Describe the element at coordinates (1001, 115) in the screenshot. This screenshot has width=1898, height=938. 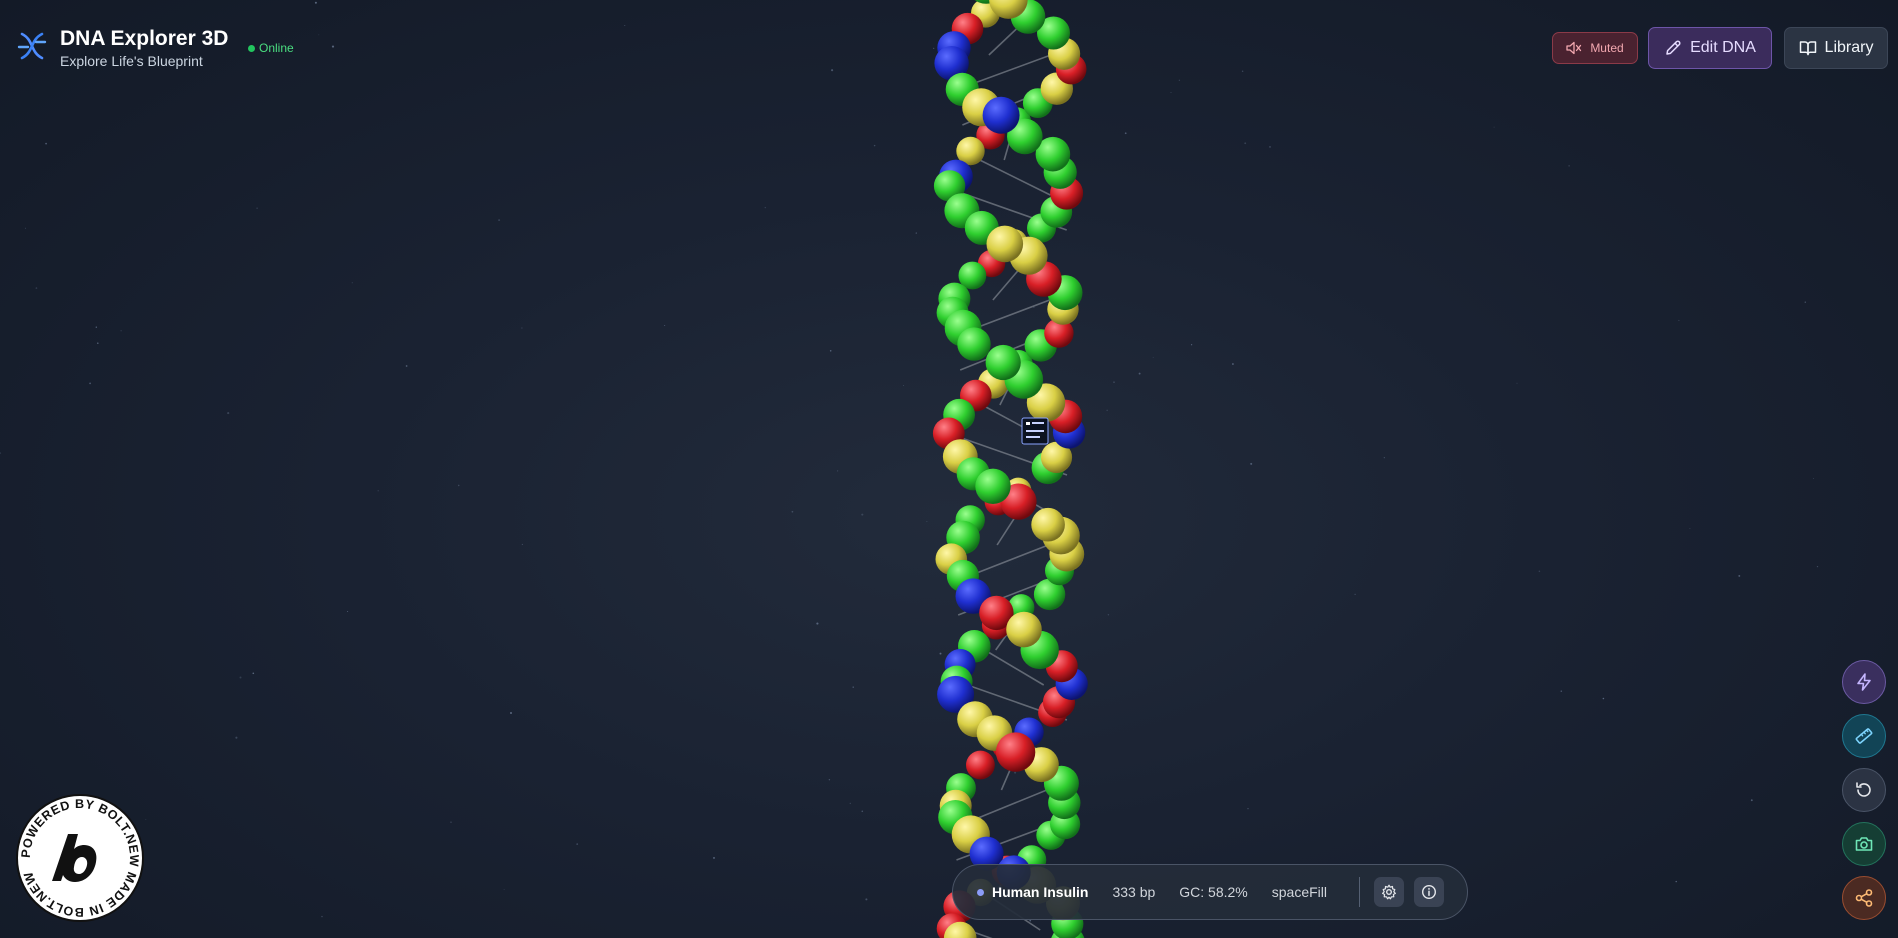
I see `adenine-sphere` at that location.